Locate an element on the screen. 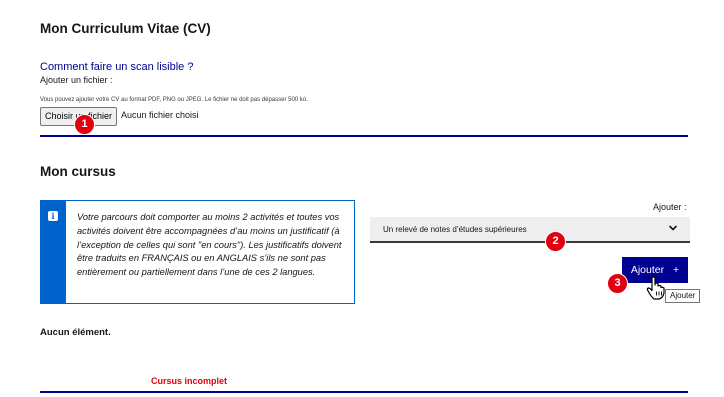 The height and width of the screenshot is (397, 724). cursus-status-error: Cursus incomplet is located at coordinates (189, 381).